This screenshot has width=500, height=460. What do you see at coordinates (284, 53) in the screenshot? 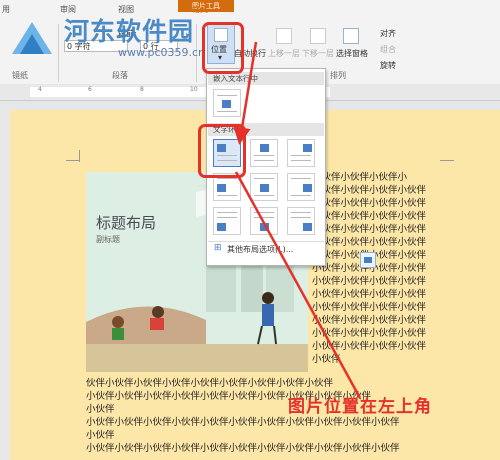
I see `bring-forward-button: 上移一层` at bounding box center [284, 53].